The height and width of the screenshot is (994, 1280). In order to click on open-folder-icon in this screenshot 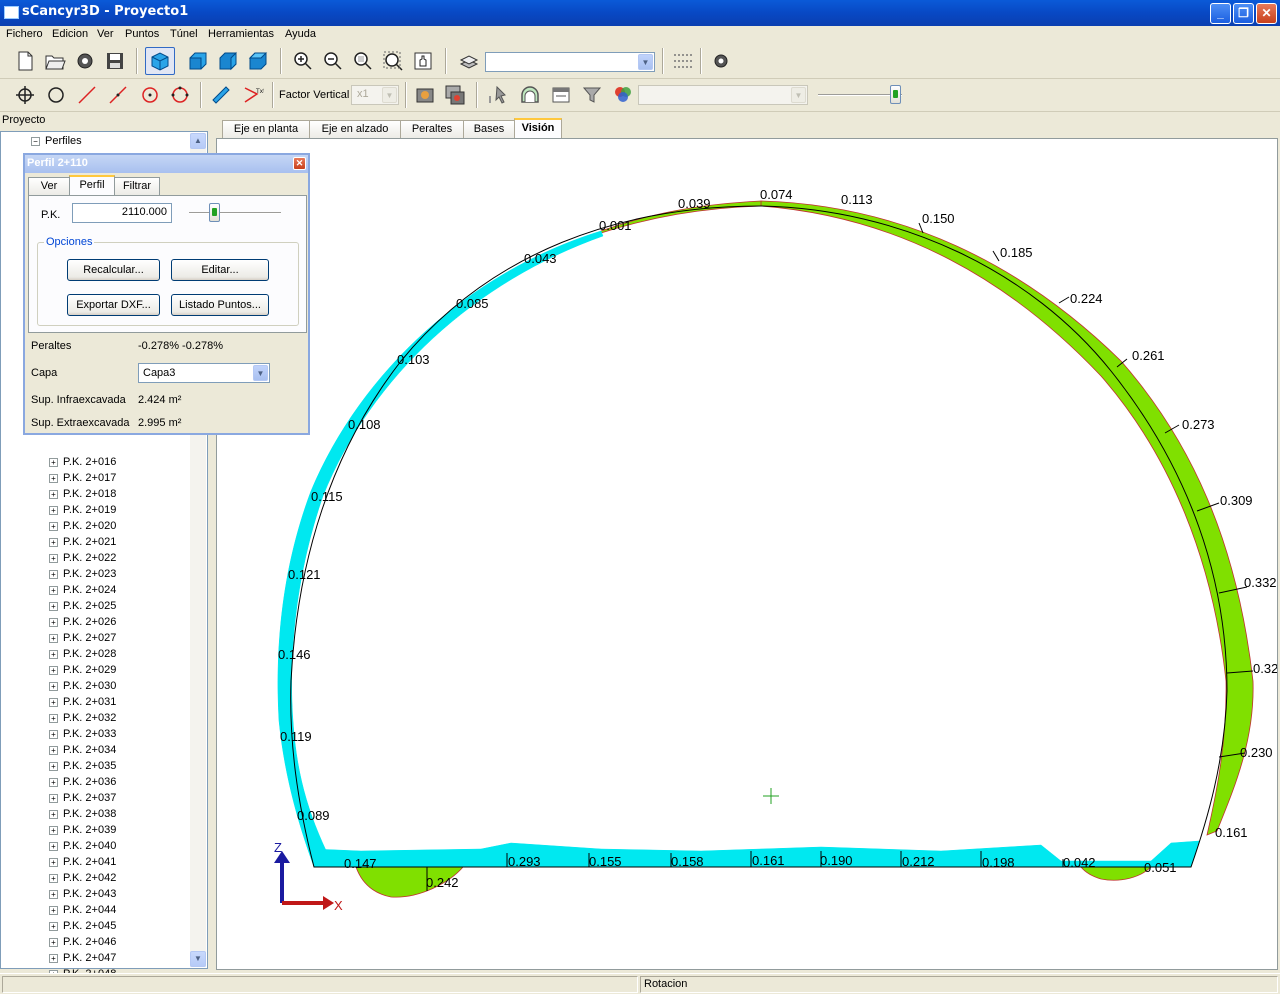, I will do `click(55, 61)`.